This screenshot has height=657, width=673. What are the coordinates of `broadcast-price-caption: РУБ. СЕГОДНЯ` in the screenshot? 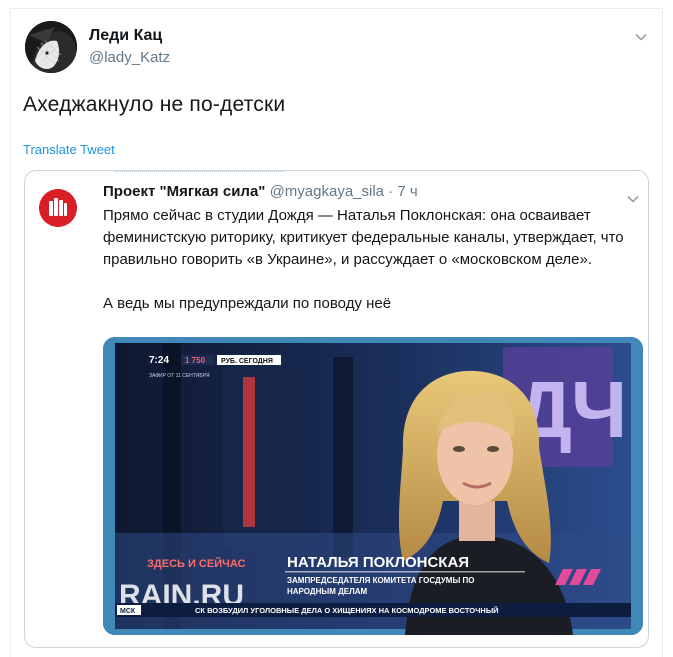 It's located at (247, 361).